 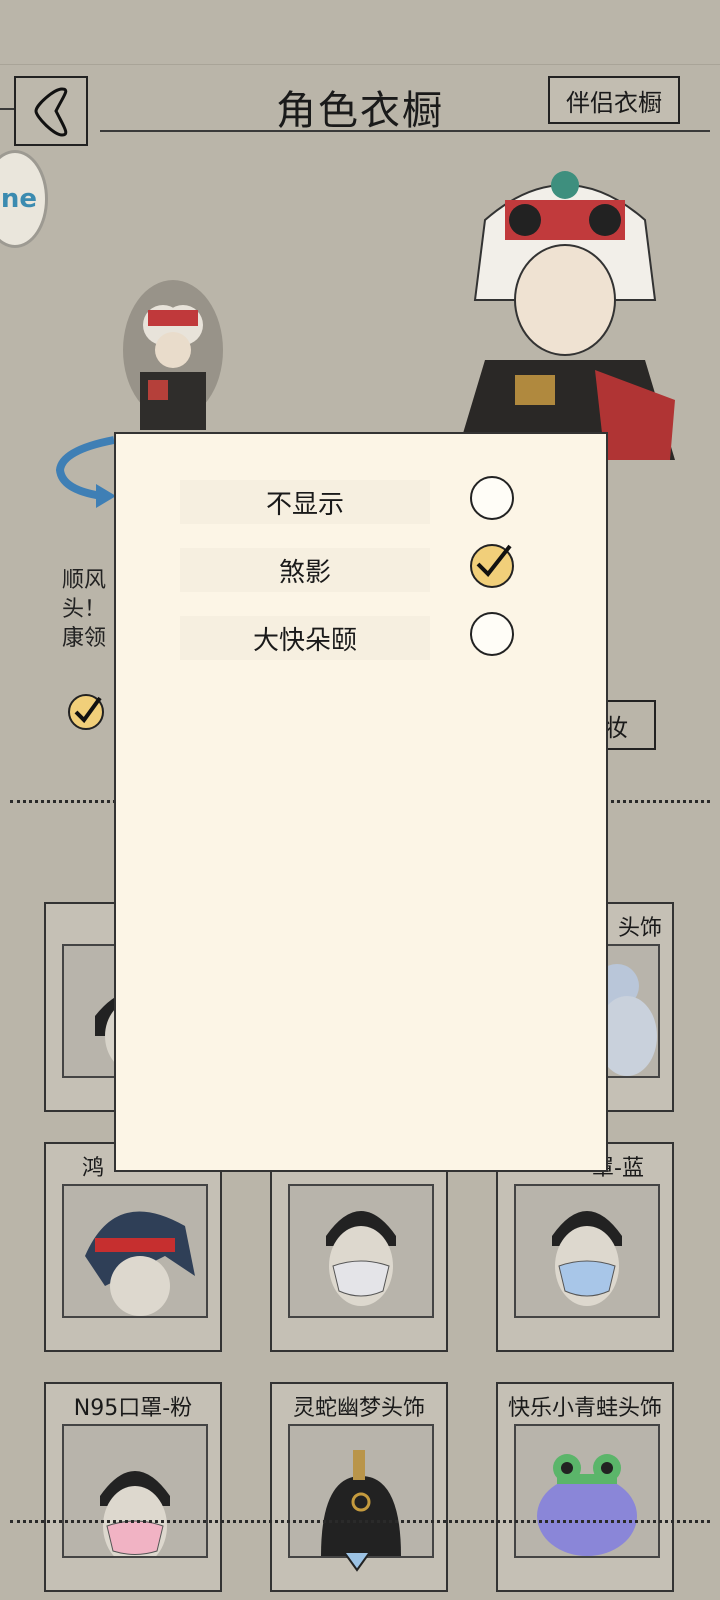 I want to click on item-card: 罩-蓝, so click(x=585, y=1247).